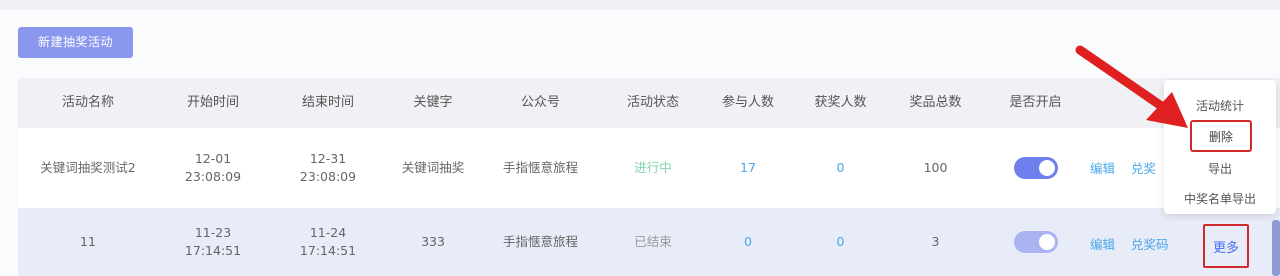 The height and width of the screenshot is (276, 1280). I want to click on redeem-code-link: 兑奖码, so click(1150, 243).